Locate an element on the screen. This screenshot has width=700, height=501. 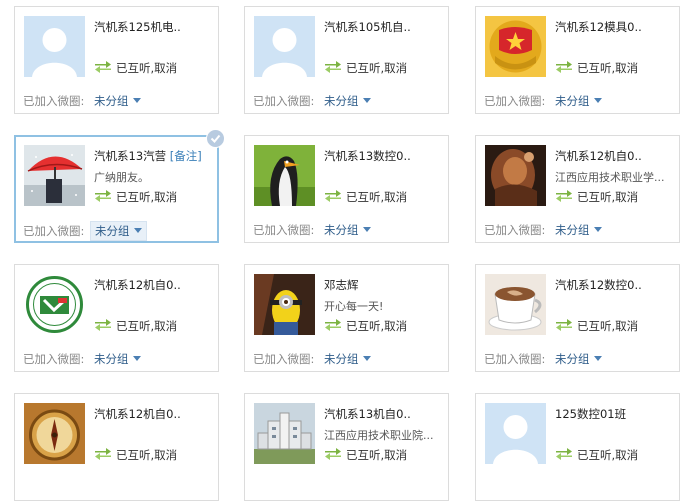
user-card: 汽机系125机电.. 已互听,取消 已加入微圈: 未分组 is located at coordinates (116, 60).